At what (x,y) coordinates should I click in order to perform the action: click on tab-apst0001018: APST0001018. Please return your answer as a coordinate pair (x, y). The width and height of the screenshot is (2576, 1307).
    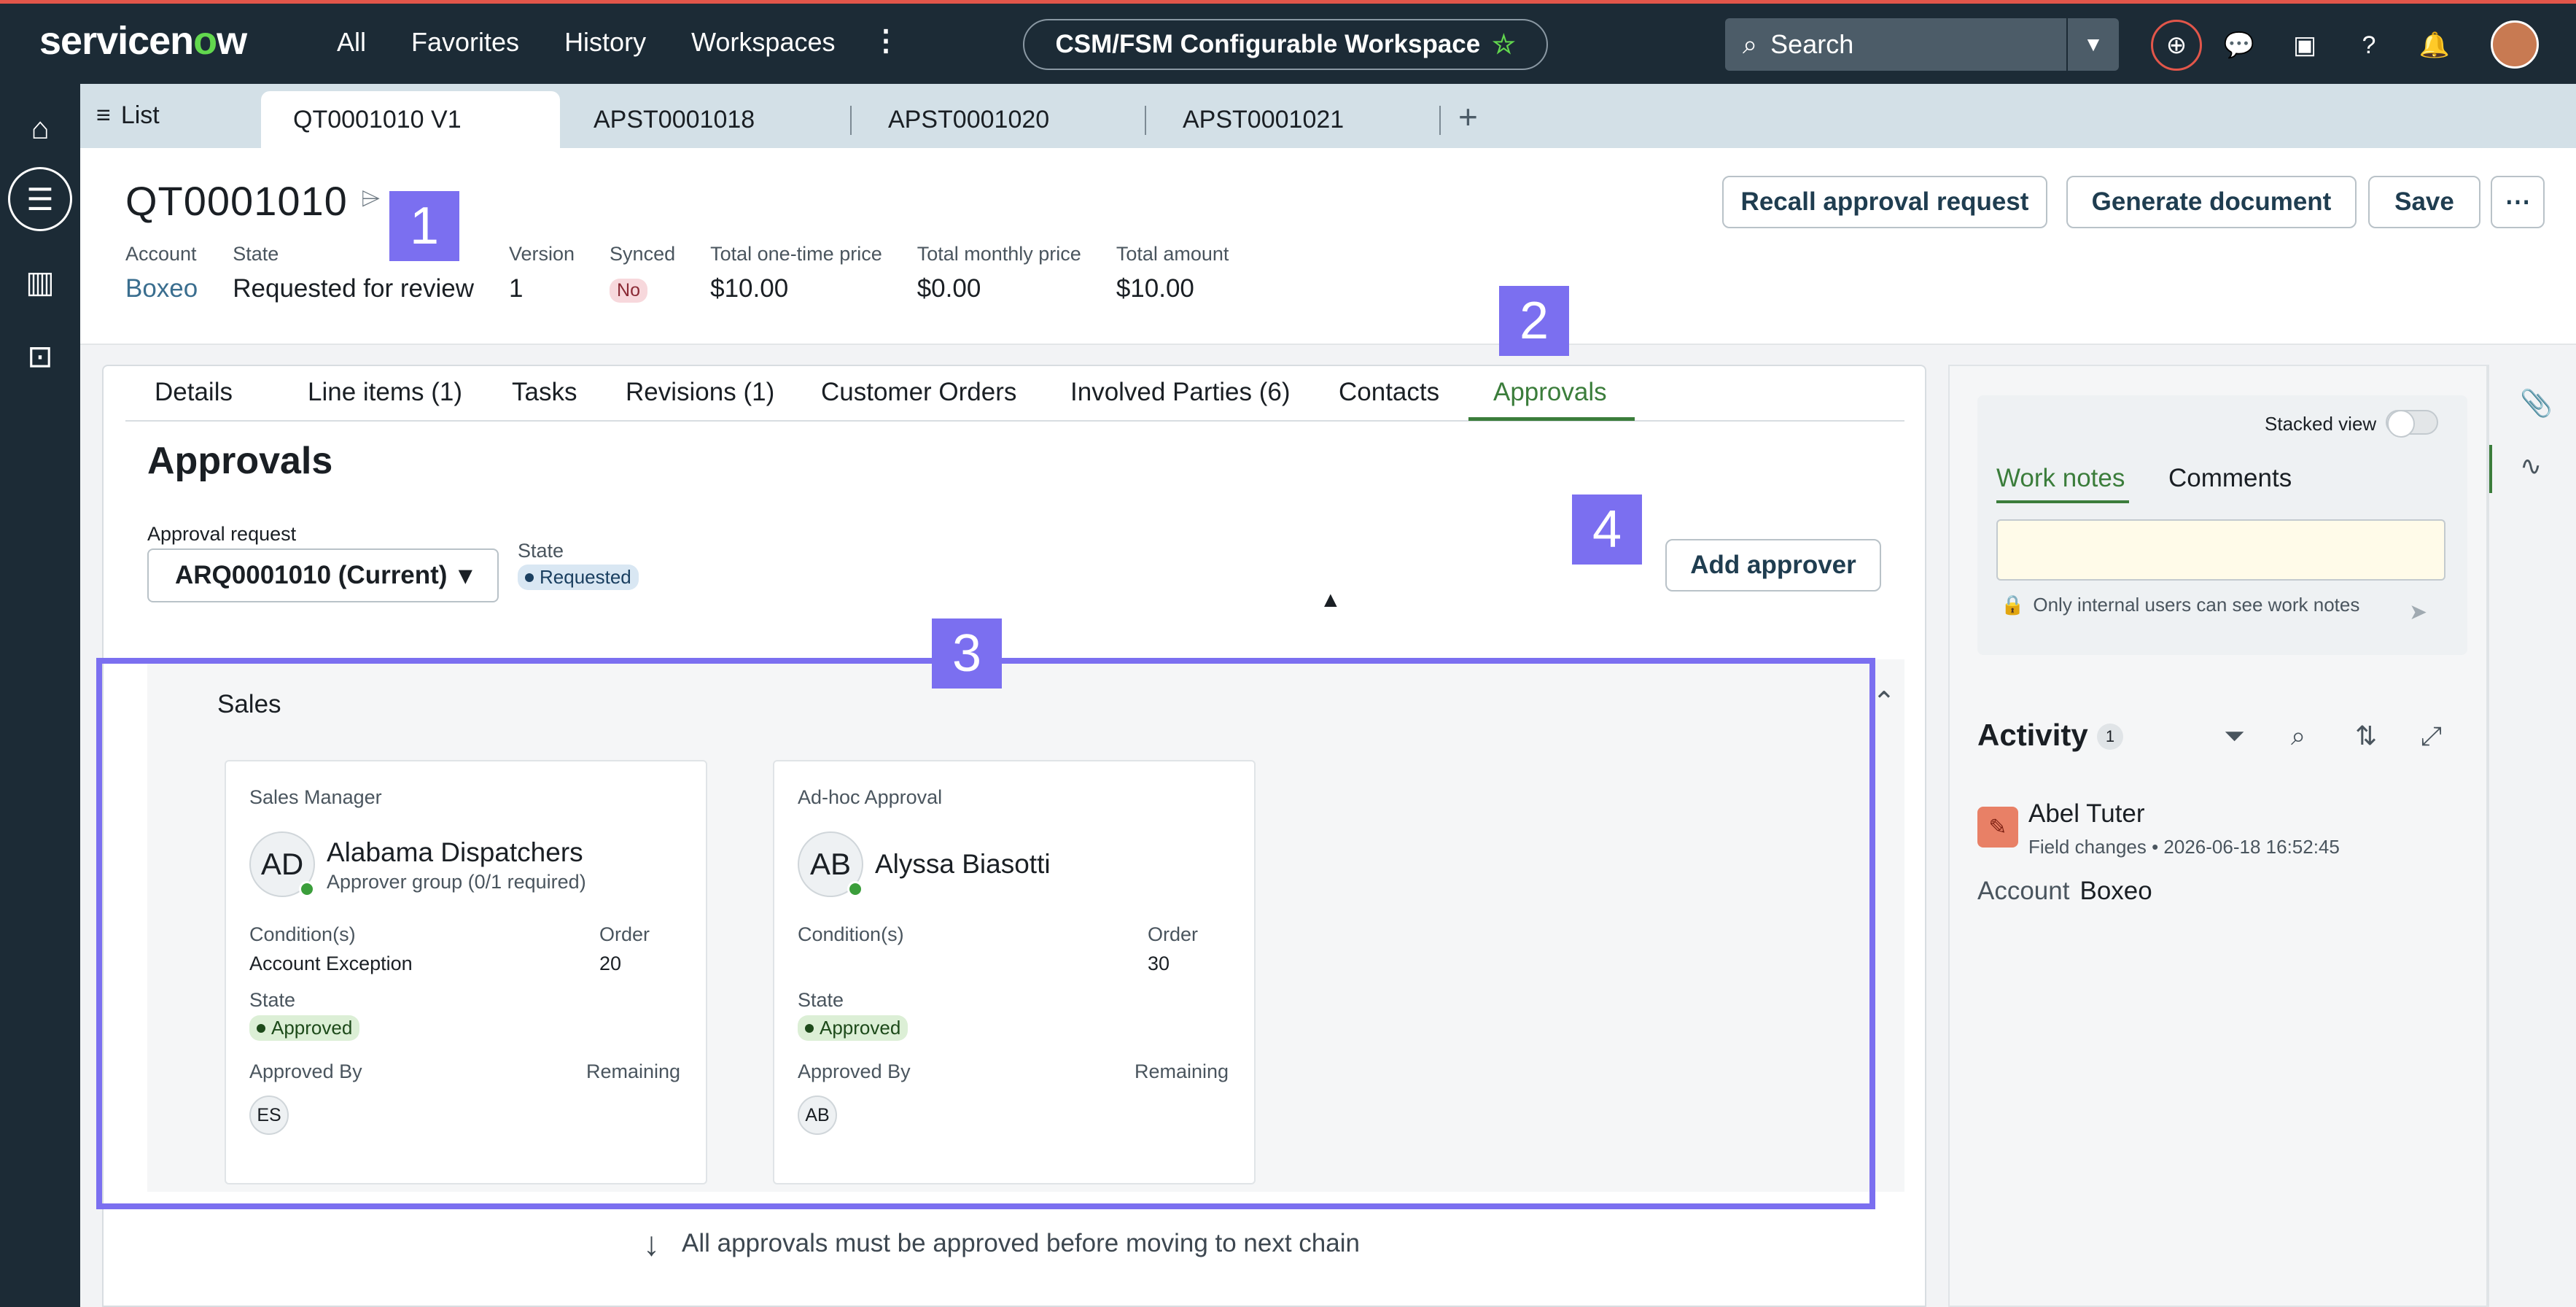
    Looking at the image, I should click on (705, 120).